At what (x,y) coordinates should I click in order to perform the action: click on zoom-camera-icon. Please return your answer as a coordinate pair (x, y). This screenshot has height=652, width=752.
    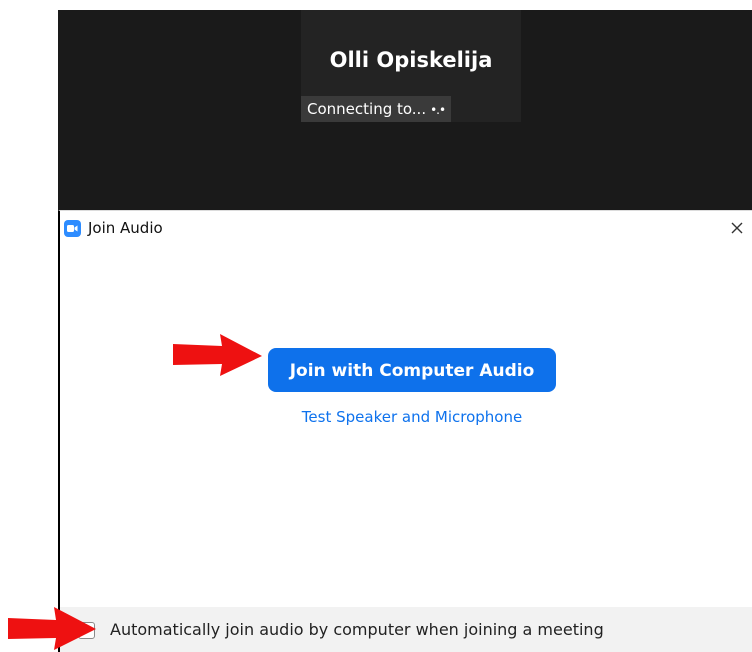
    Looking at the image, I should click on (72, 228).